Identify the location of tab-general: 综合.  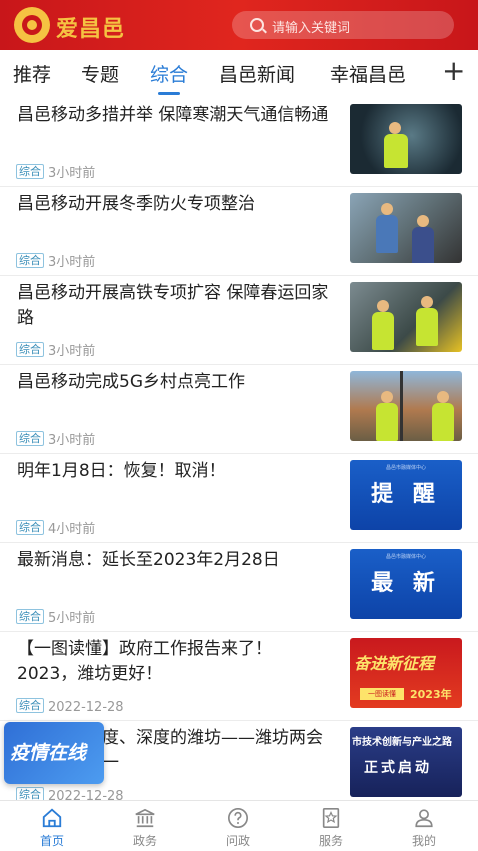
(169, 73).